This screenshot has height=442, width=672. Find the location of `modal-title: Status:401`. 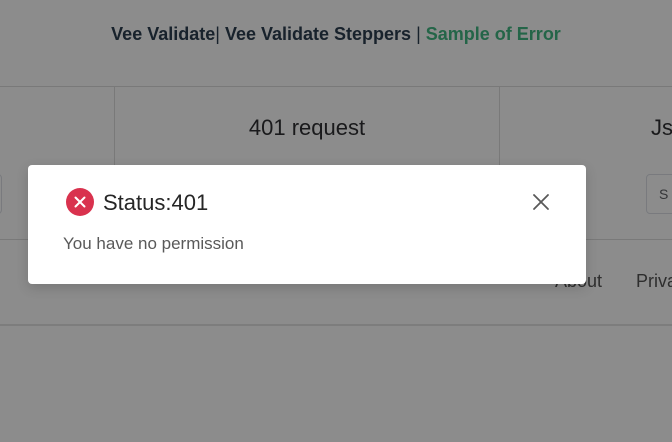

modal-title: Status:401 is located at coordinates (156, 202).